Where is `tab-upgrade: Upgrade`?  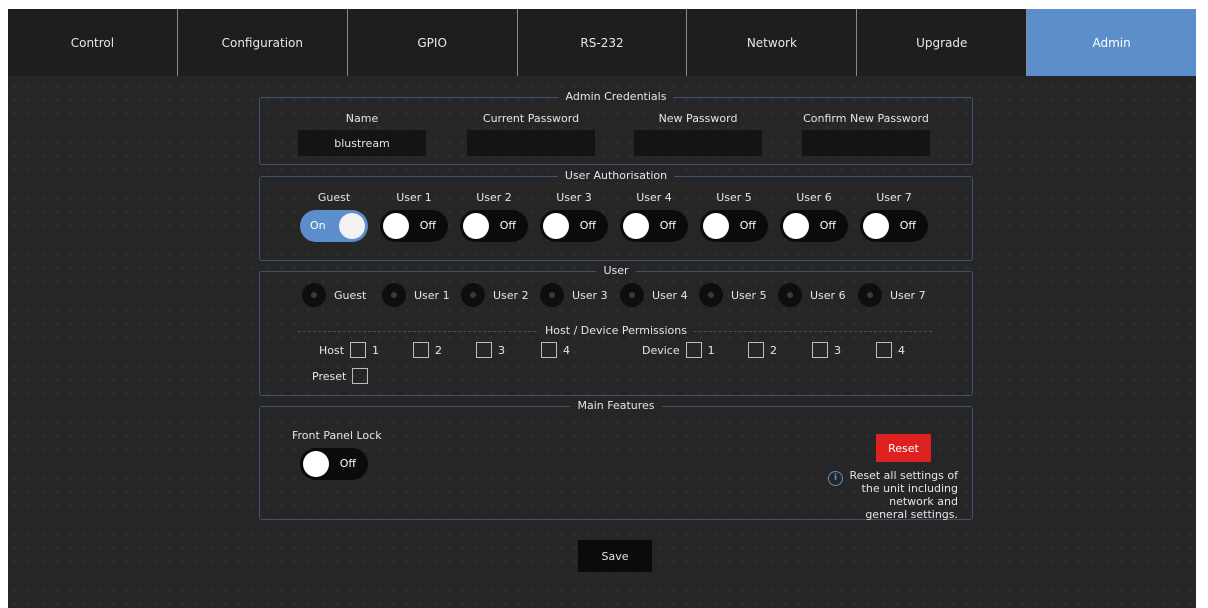
tab-upgrade: Upgrade is located at coordinates (942, 42).